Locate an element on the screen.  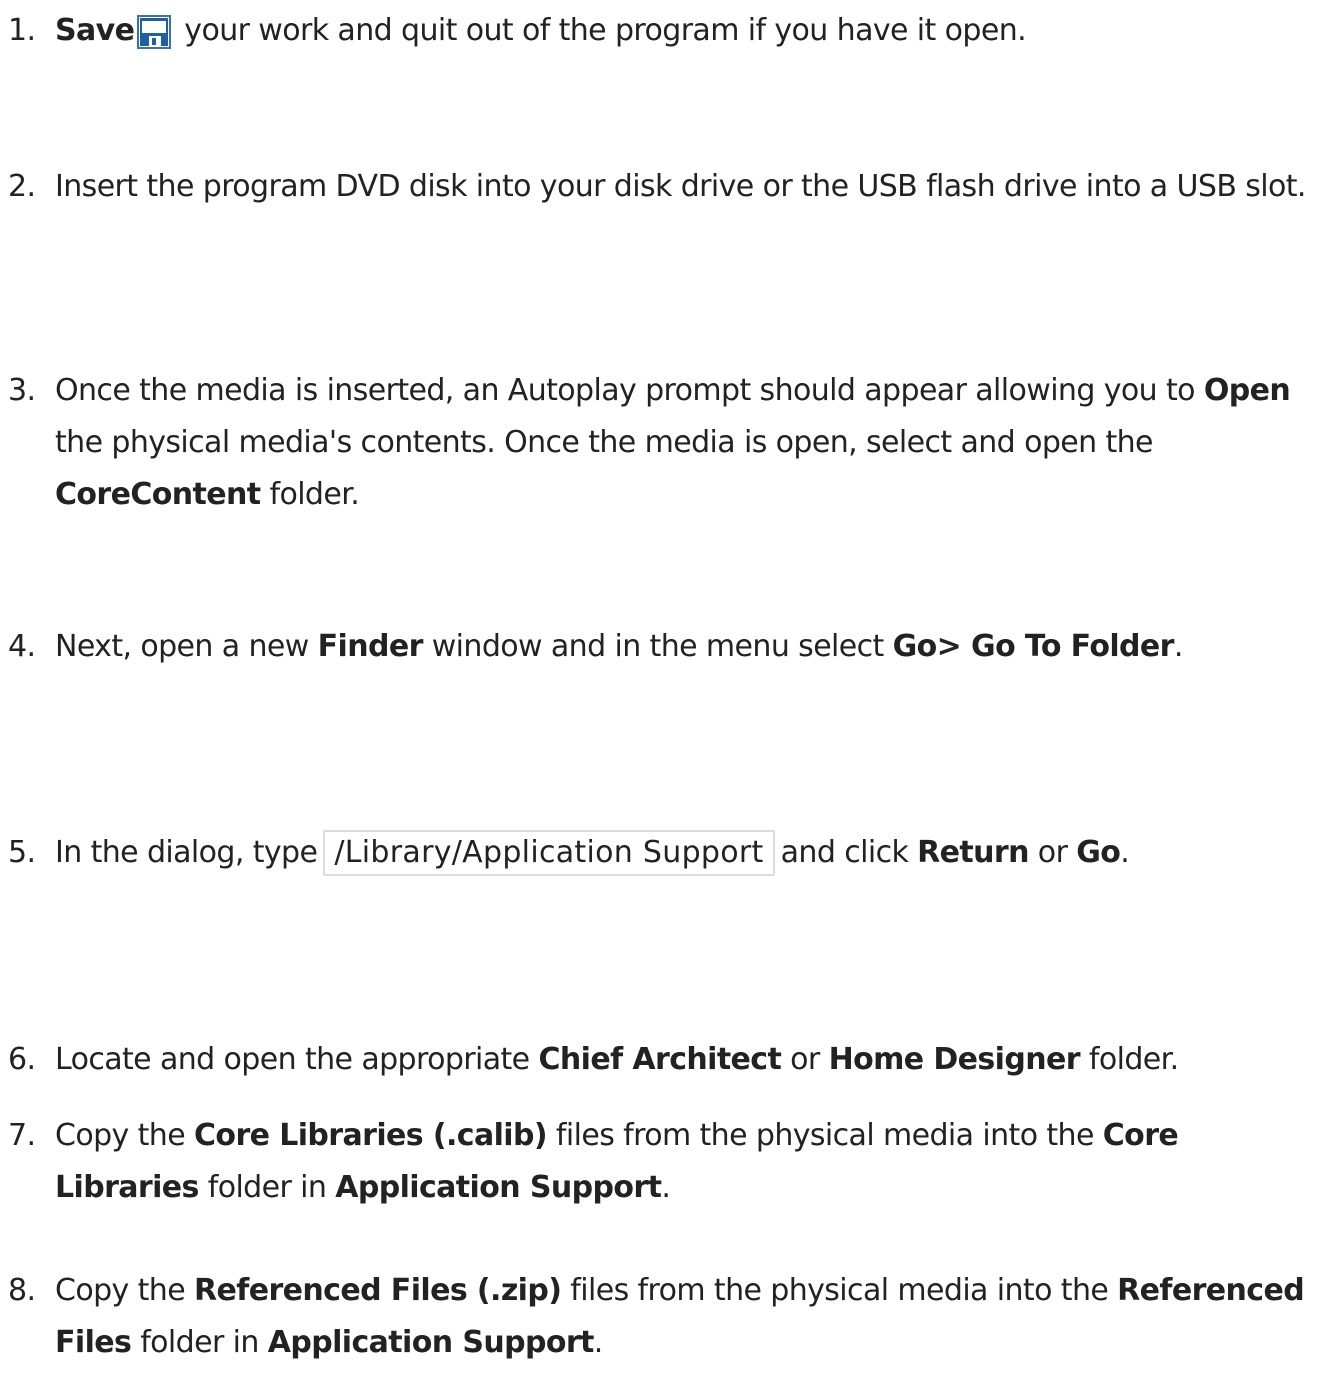
step-7-text-b: files from the physical media into the is located at coordinates (824, 1135).